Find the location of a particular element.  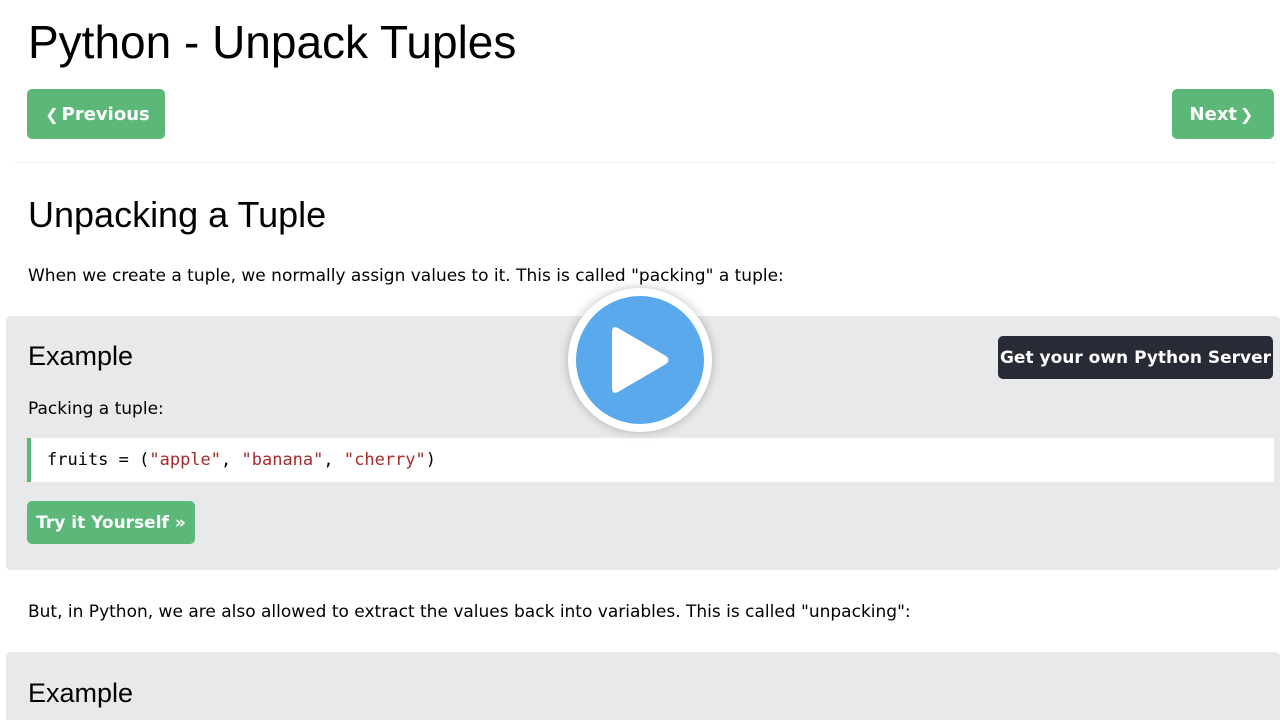

previous-button: ❮ Previous is located at coordinates (96, 114).